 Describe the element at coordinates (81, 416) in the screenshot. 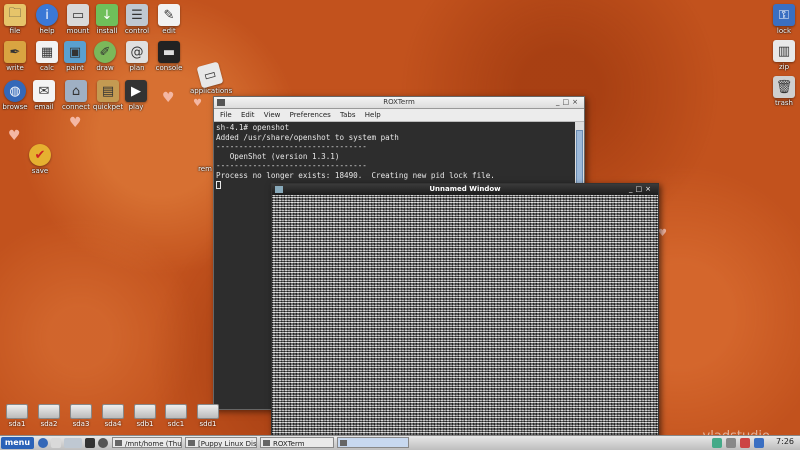

I see `drive-icon-sda3: sda3` at that location.